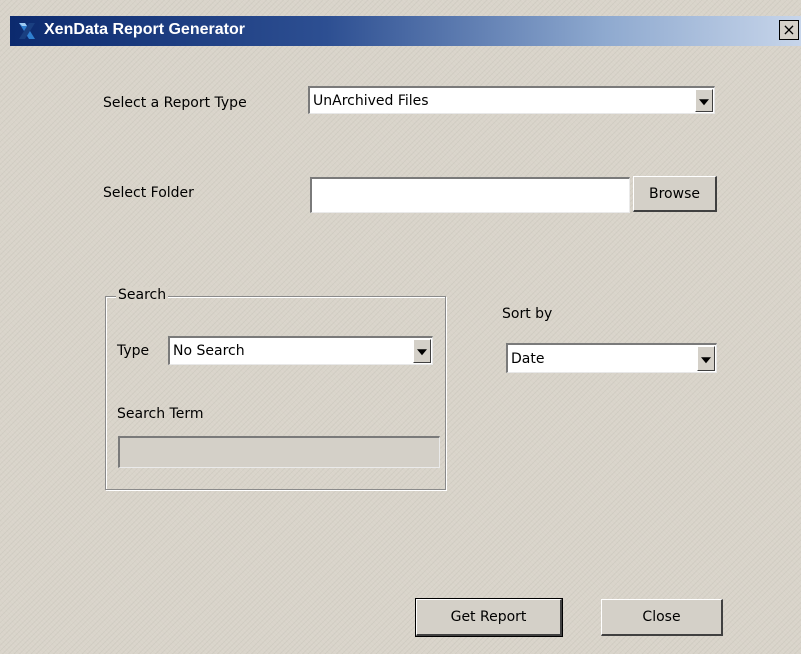  I want to click on xendata-logo-icon, so click(27, 31).